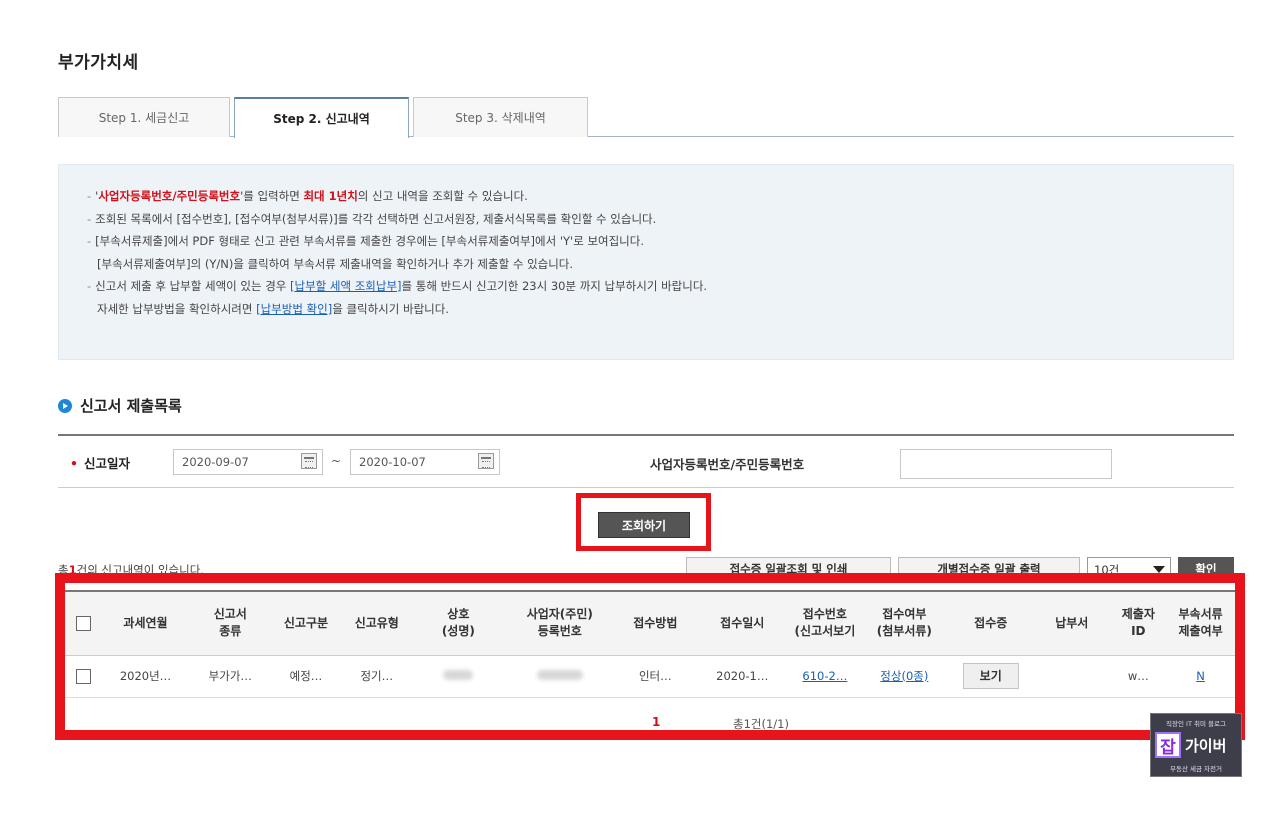 This screenshot has height=815, width=1280. Describe the element at coordinates (727, 464) in the screenshot. I see `biz-number-label: 사업자등록번호/주민등록번호` at that location.